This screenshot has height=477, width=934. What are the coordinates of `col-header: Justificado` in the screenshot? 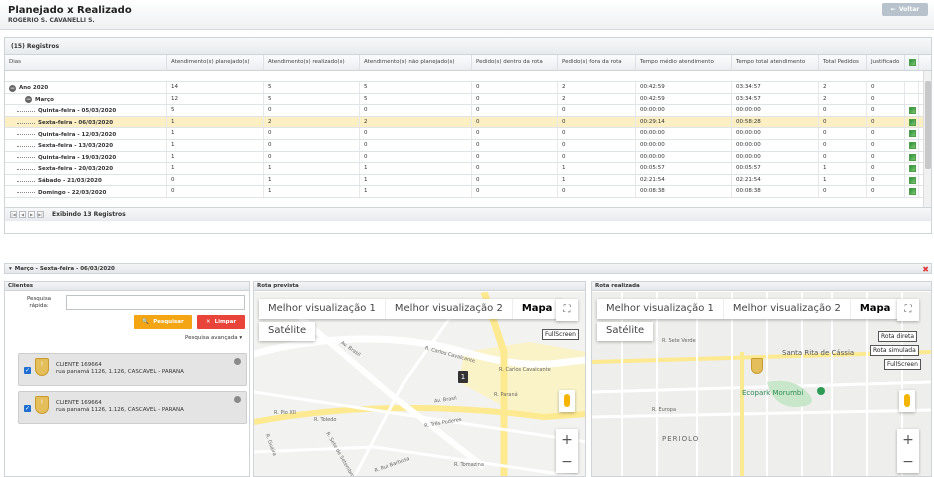 It's located at (886, 62).